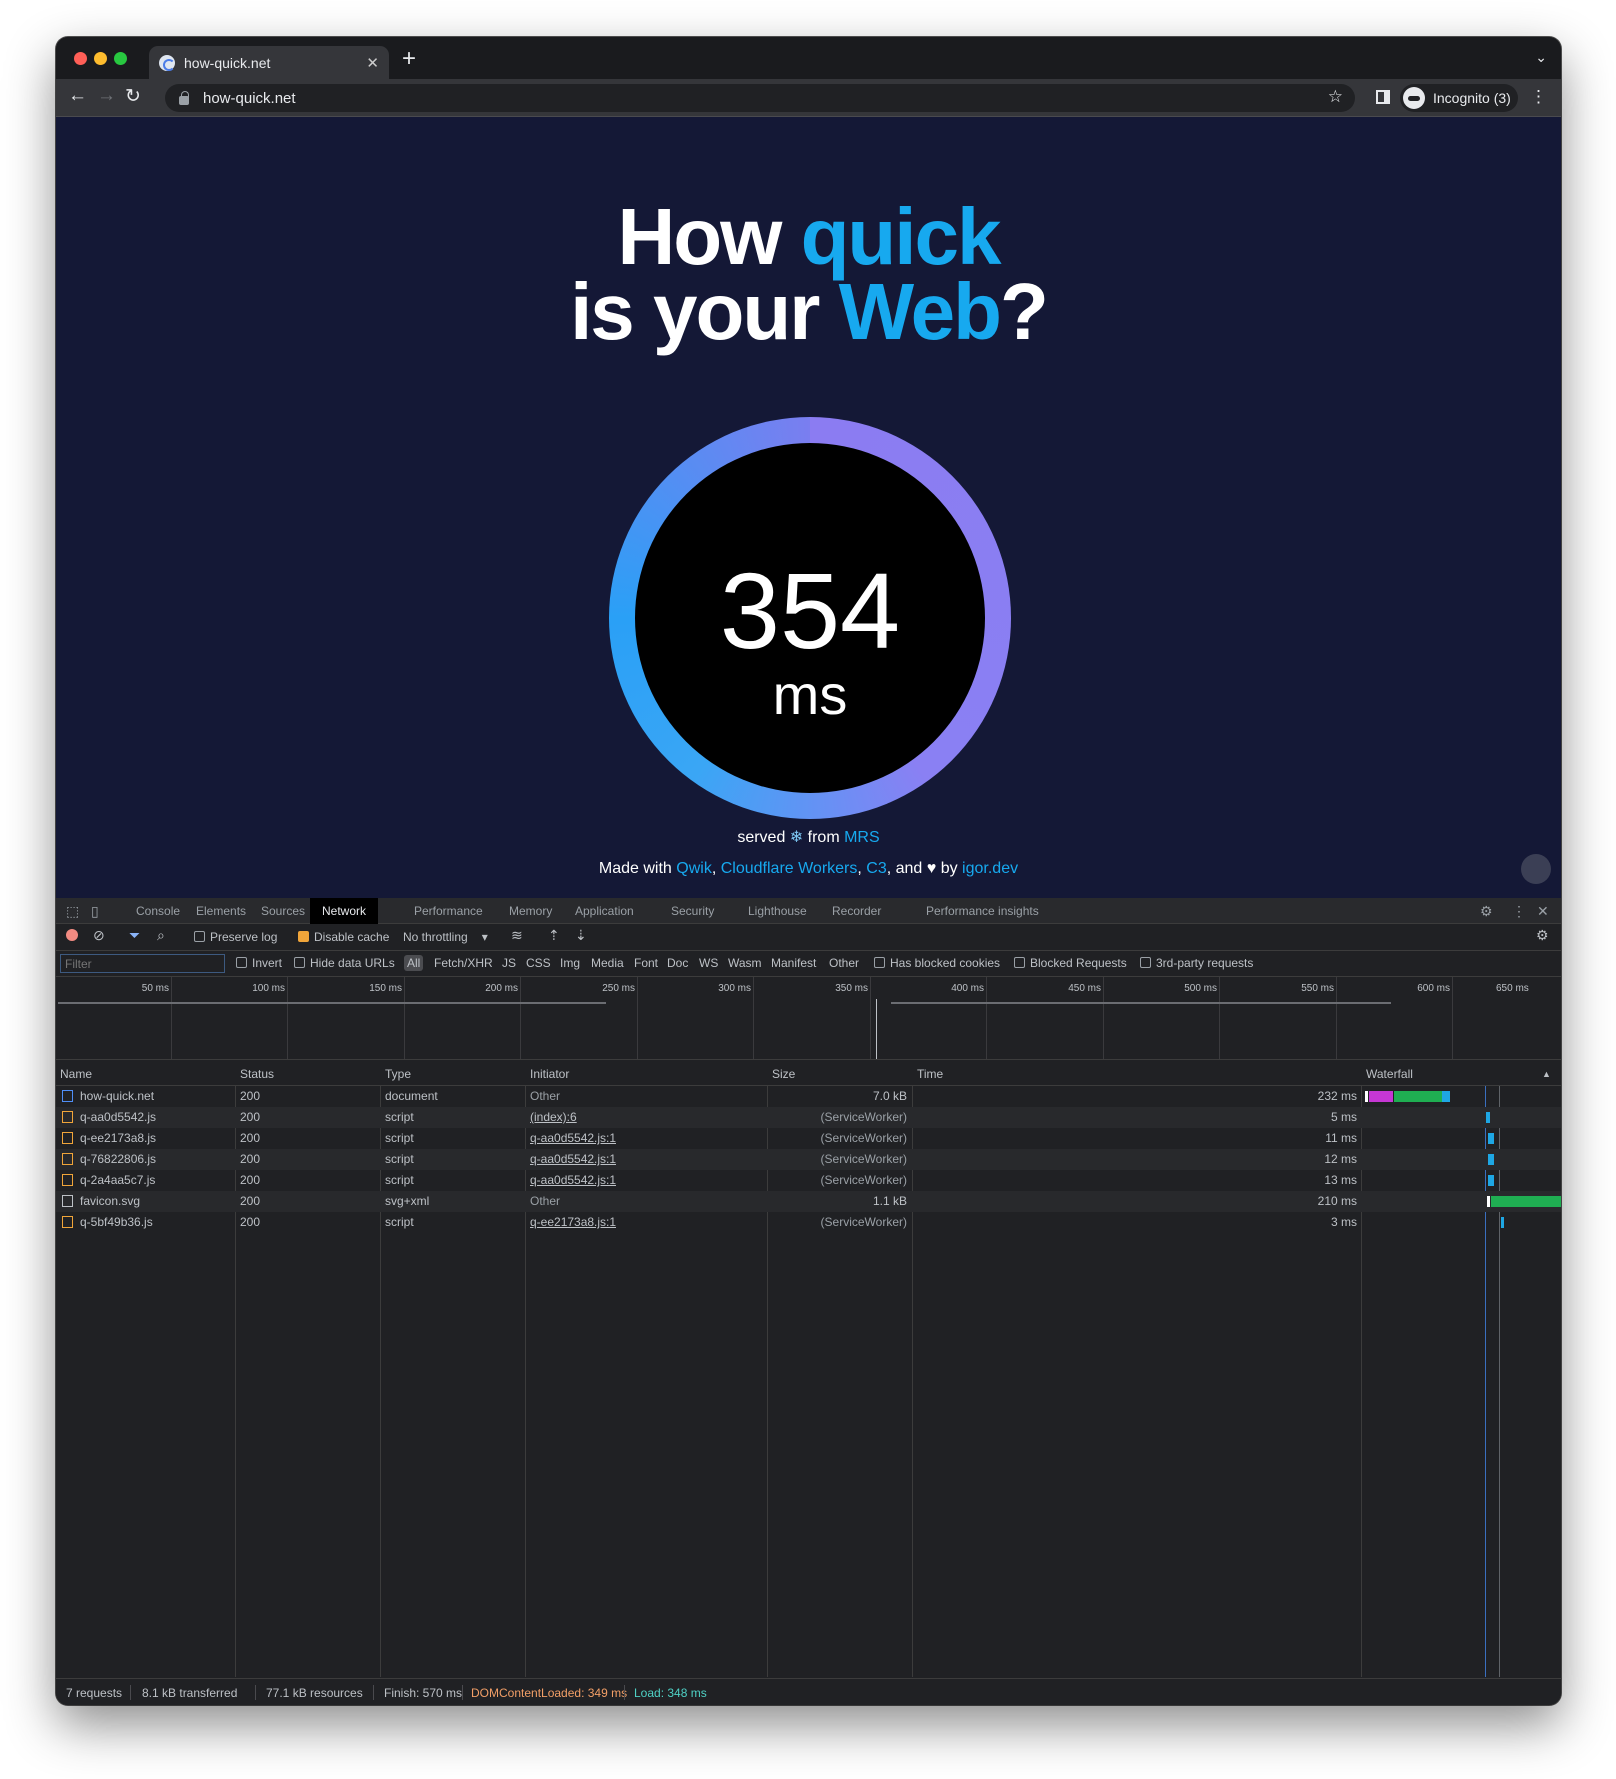 The height and width of the screenshot is (1779, 1616). Describe the element at coordinates (1519, 911) in the screenshot. I see `devtools-menu-icon: ⋮` at that location.